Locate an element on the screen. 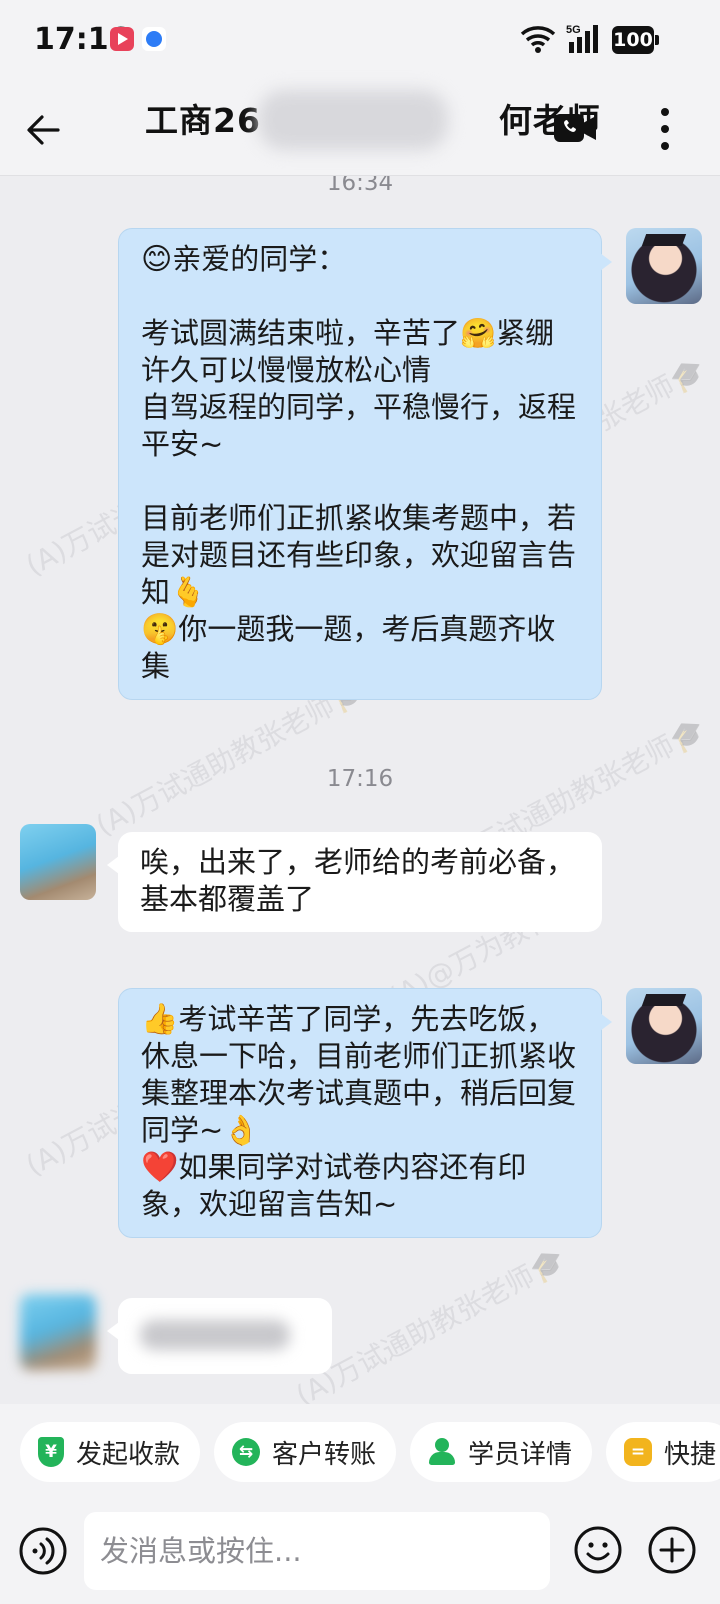 This screenshot has height=1604, width=720. chip-label: 学员详情 is located at coordinates (520, 1454).